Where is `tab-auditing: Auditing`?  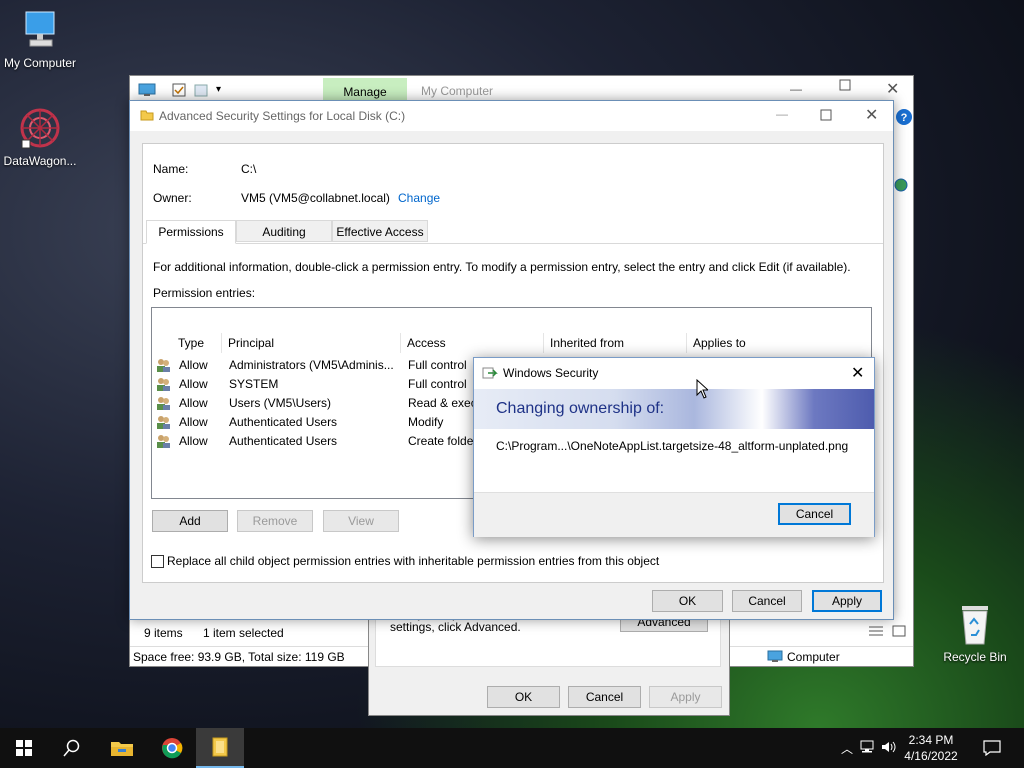 tab-auditing: Auditing is located at coordinates (284, 231).